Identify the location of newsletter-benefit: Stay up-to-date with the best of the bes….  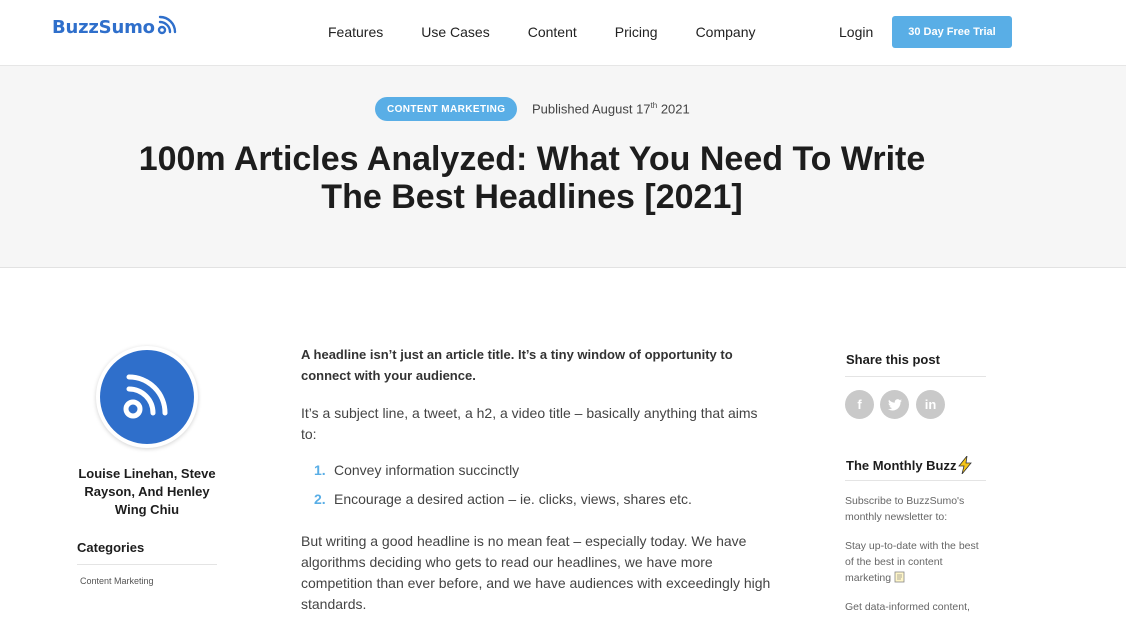
(915, 562).